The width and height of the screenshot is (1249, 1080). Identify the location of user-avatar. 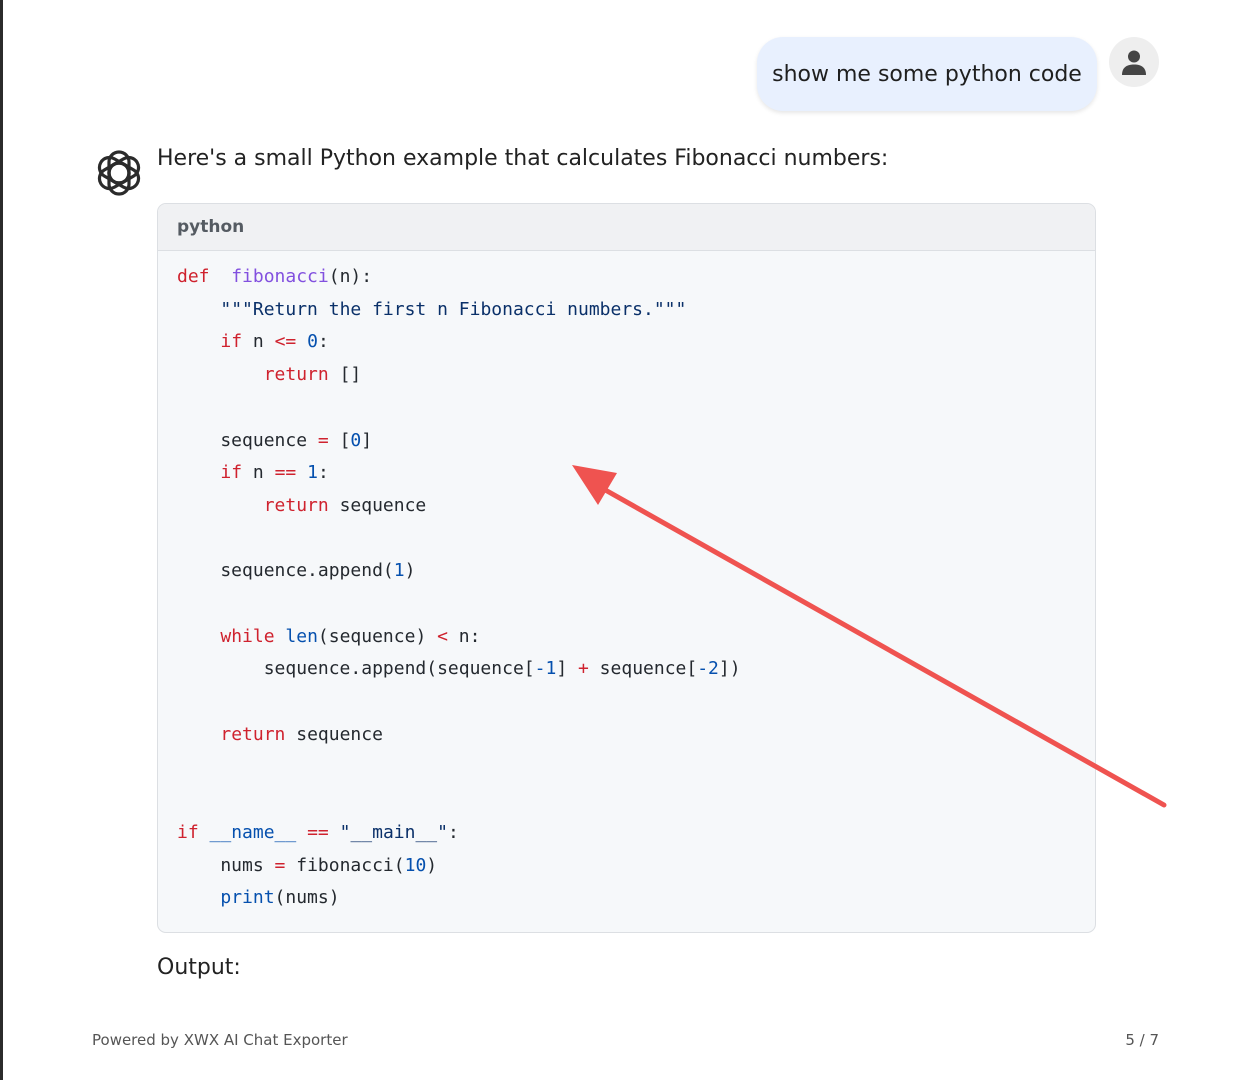
(1134, 62).